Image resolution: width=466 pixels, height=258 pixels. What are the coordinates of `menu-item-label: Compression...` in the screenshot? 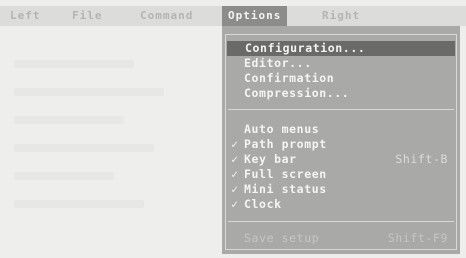 It's located at (297, 93).